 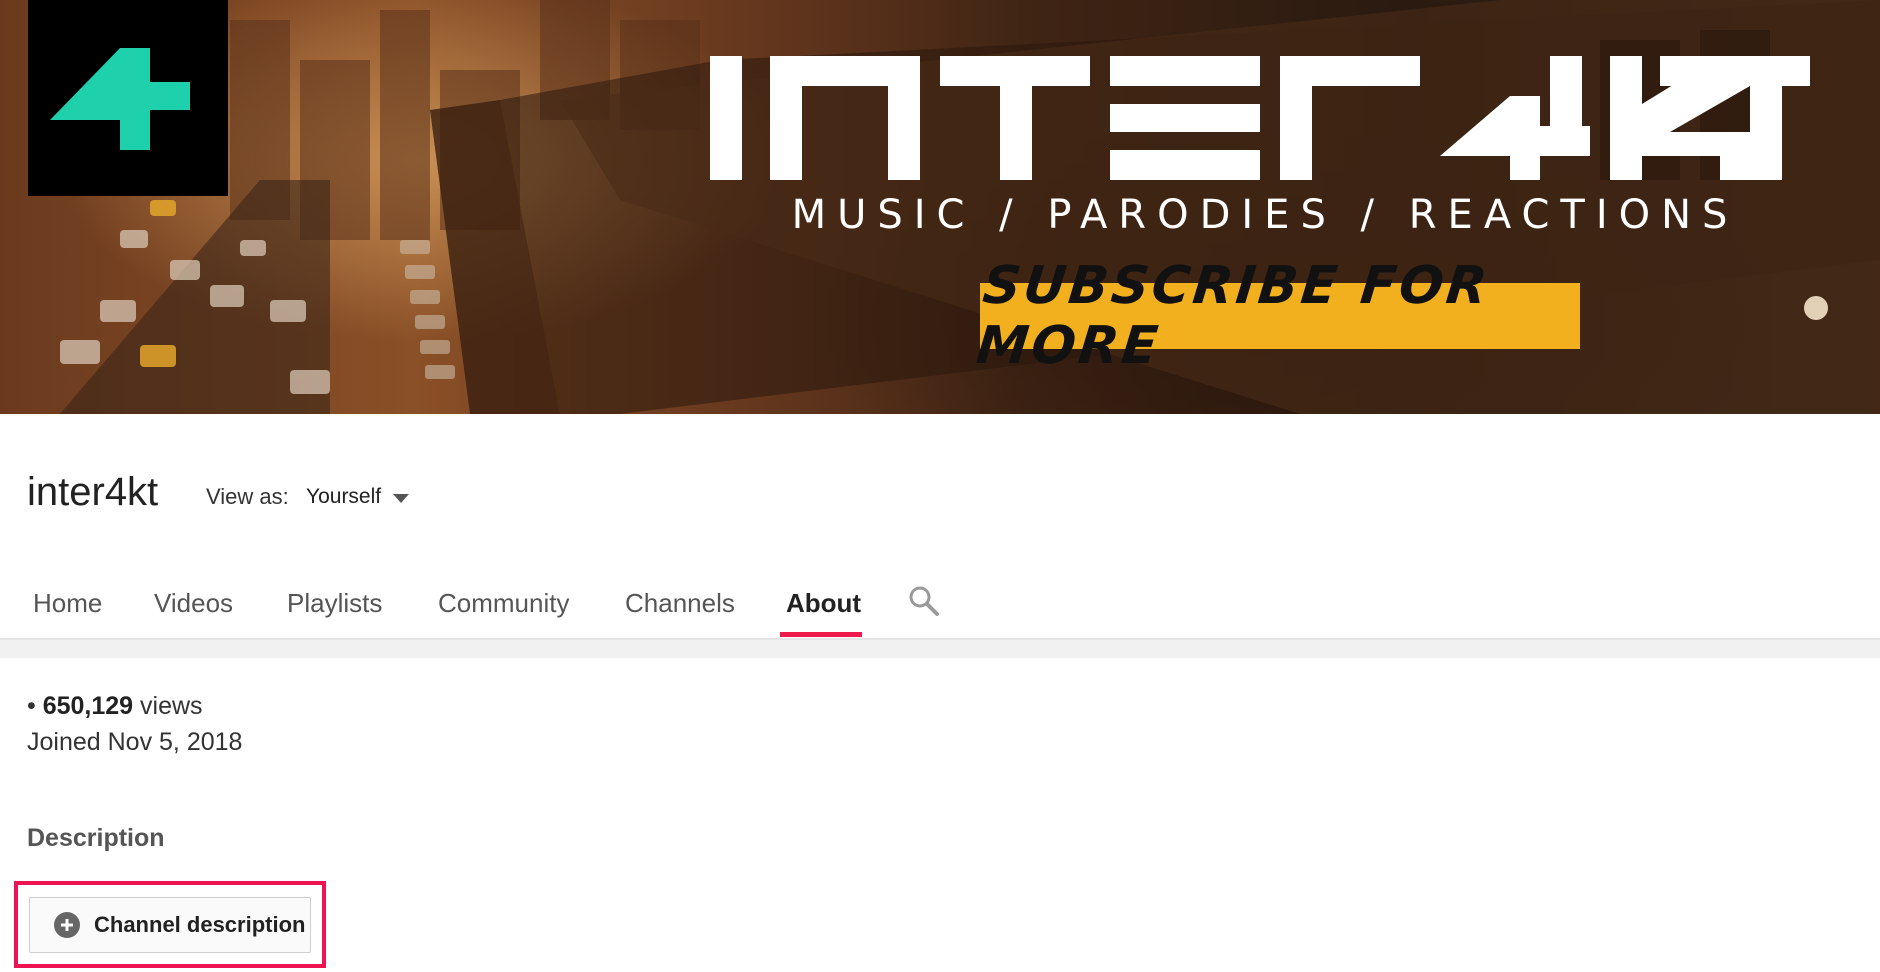 What do you see at coordinates (247, 496) in the screenshot?
I see `view-as-label: View as:` at bounding box center [247, 496].